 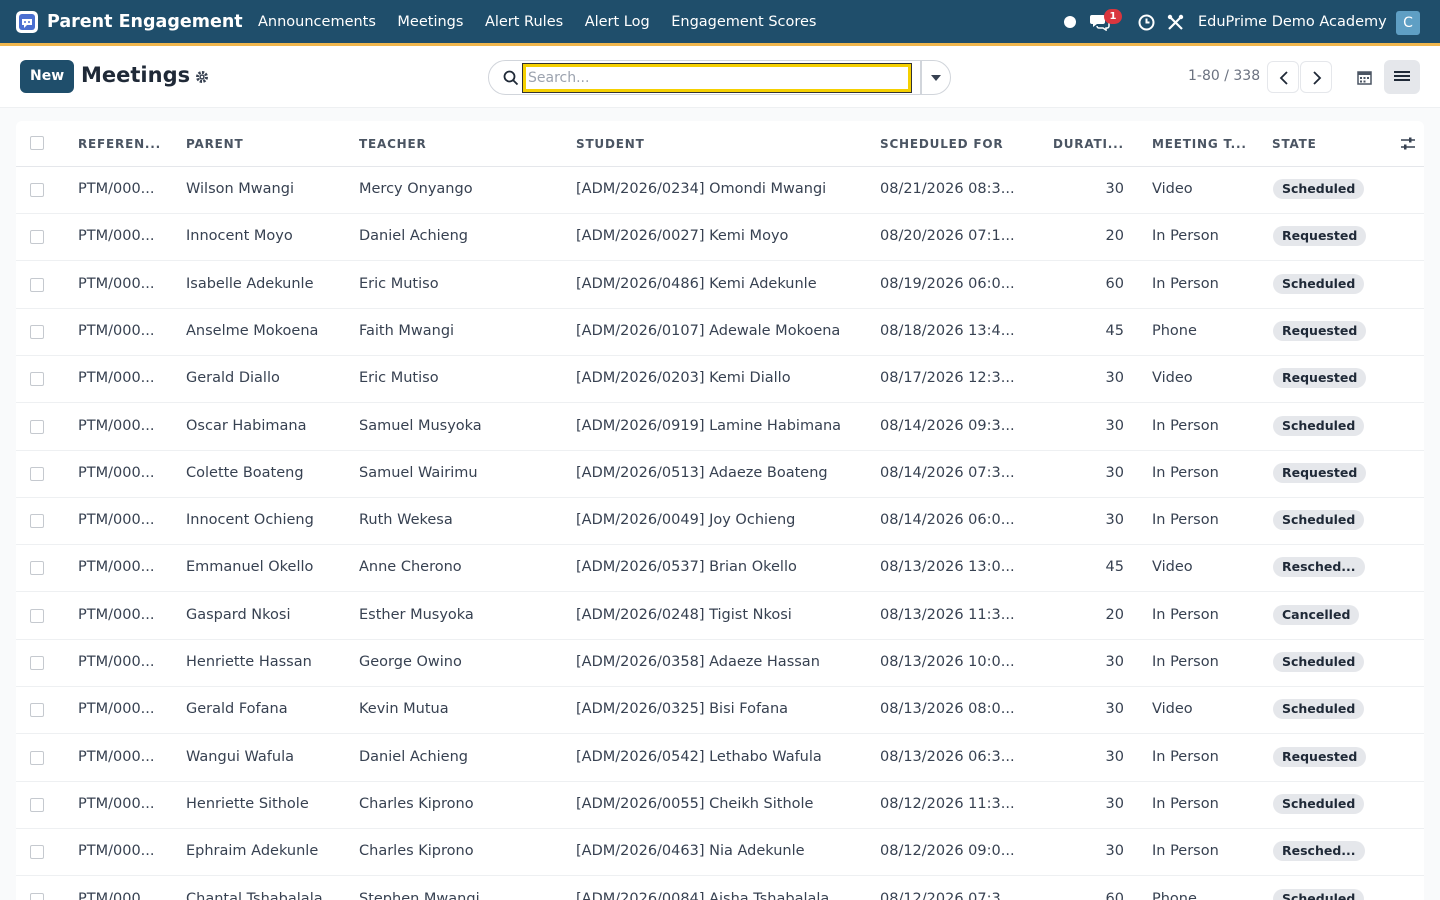 I want to click on cell-student: [ADM/2026/0248] Tigist Nkosi, so click(x=684, y=614).